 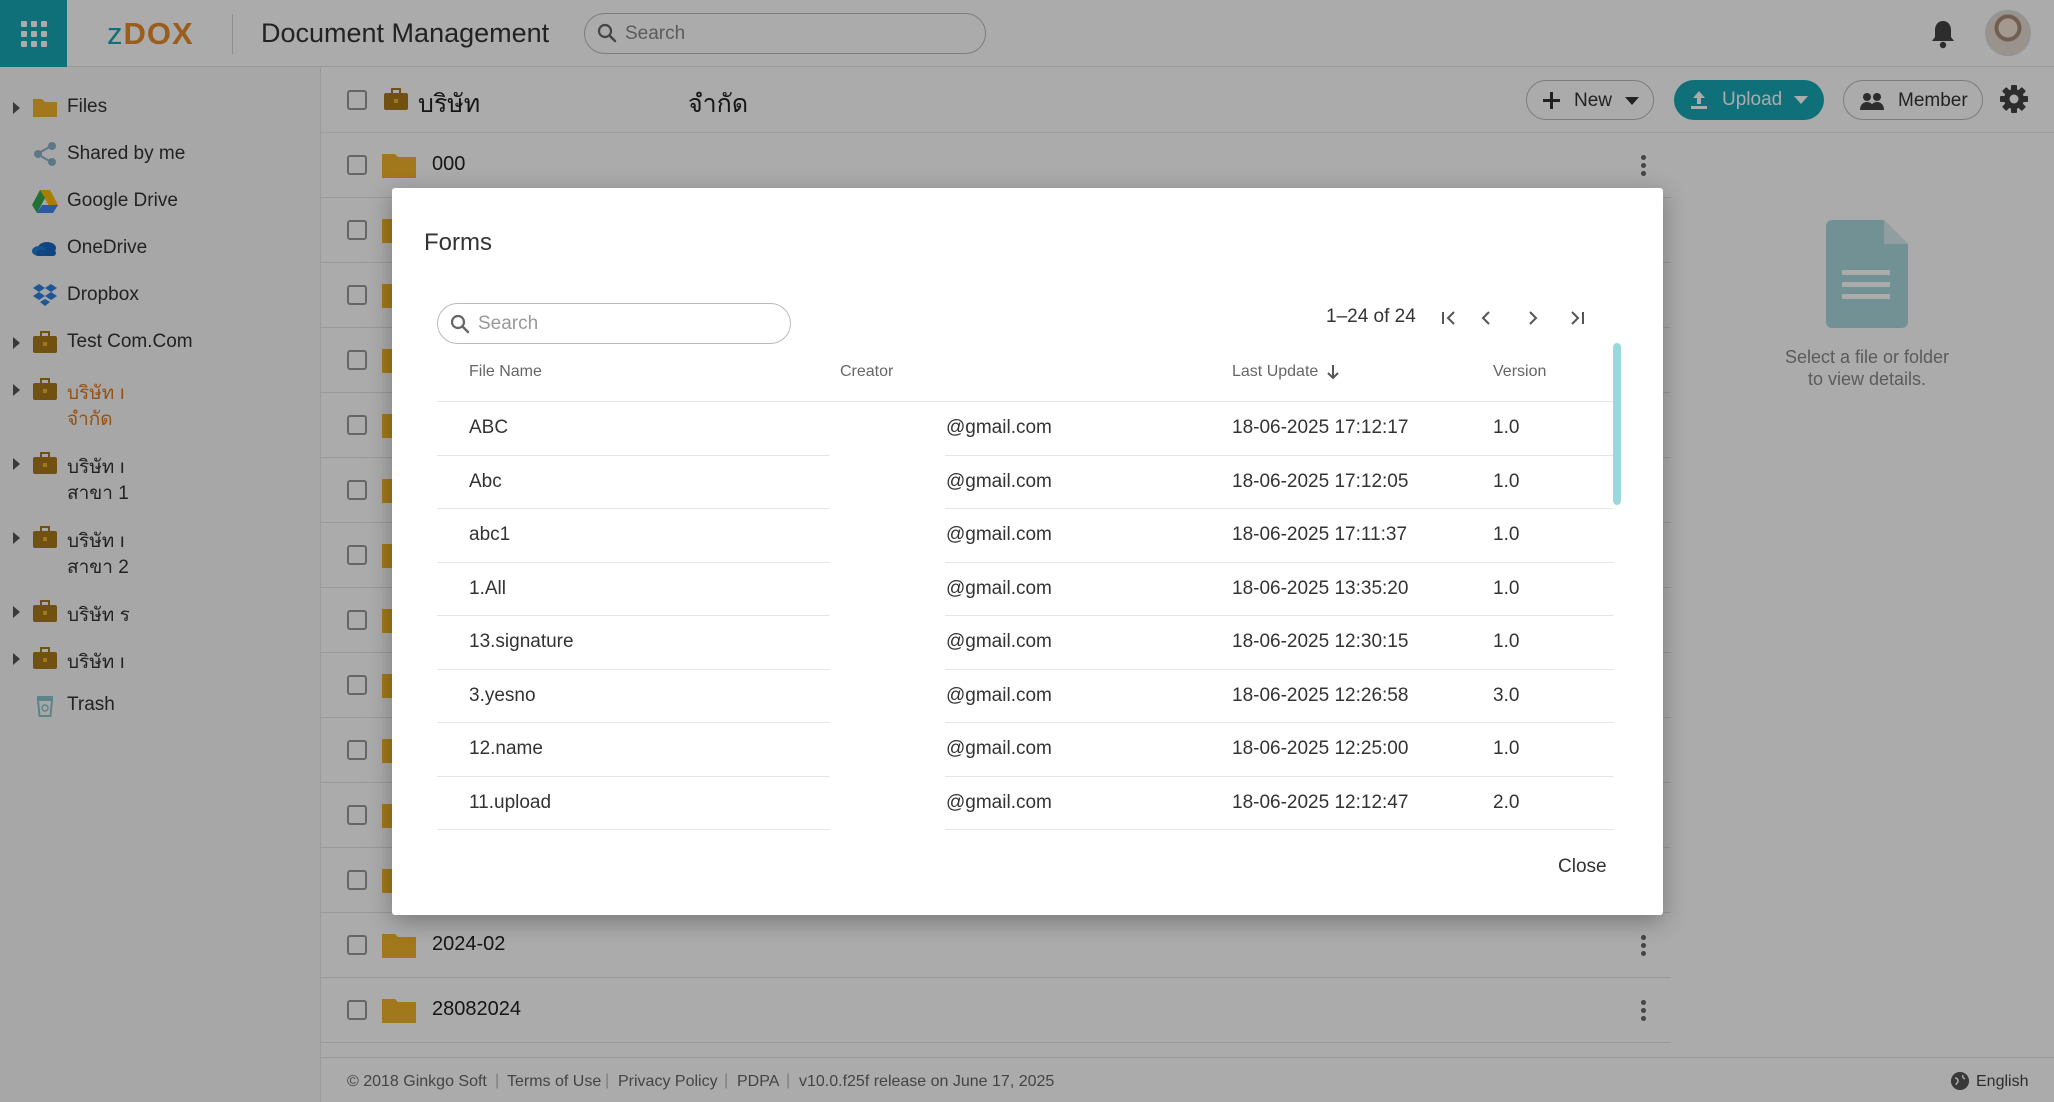 What do you see at coordinates (1577, 318) in the screenshot?
I see `last-page-icon` at bounding box center [1577, 318].